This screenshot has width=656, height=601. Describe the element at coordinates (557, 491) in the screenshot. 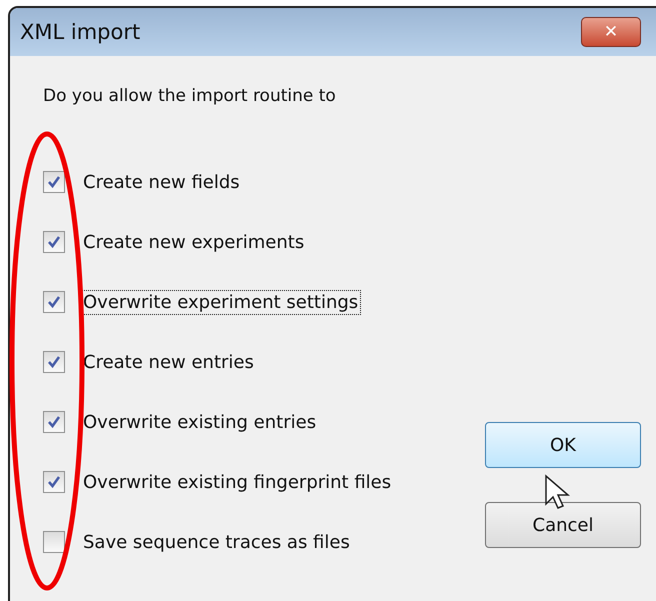

I see `cursor-icon` at that location.